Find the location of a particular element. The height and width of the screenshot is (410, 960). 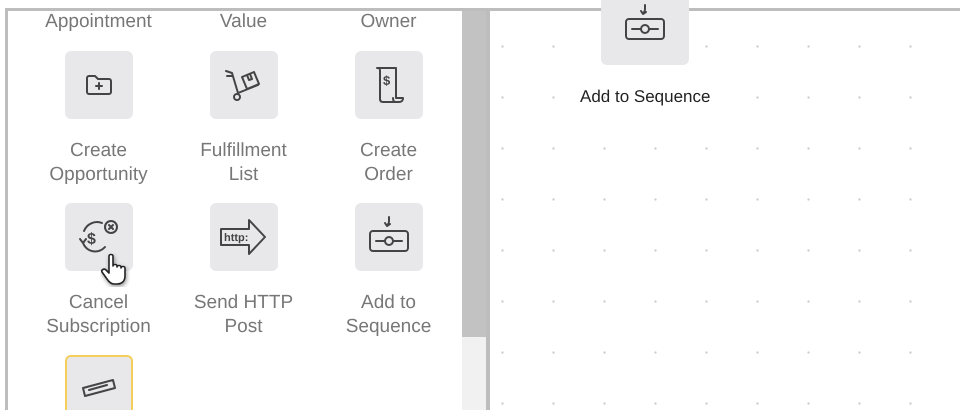

scrollbar-thumb is located at coordinates (474, 174).